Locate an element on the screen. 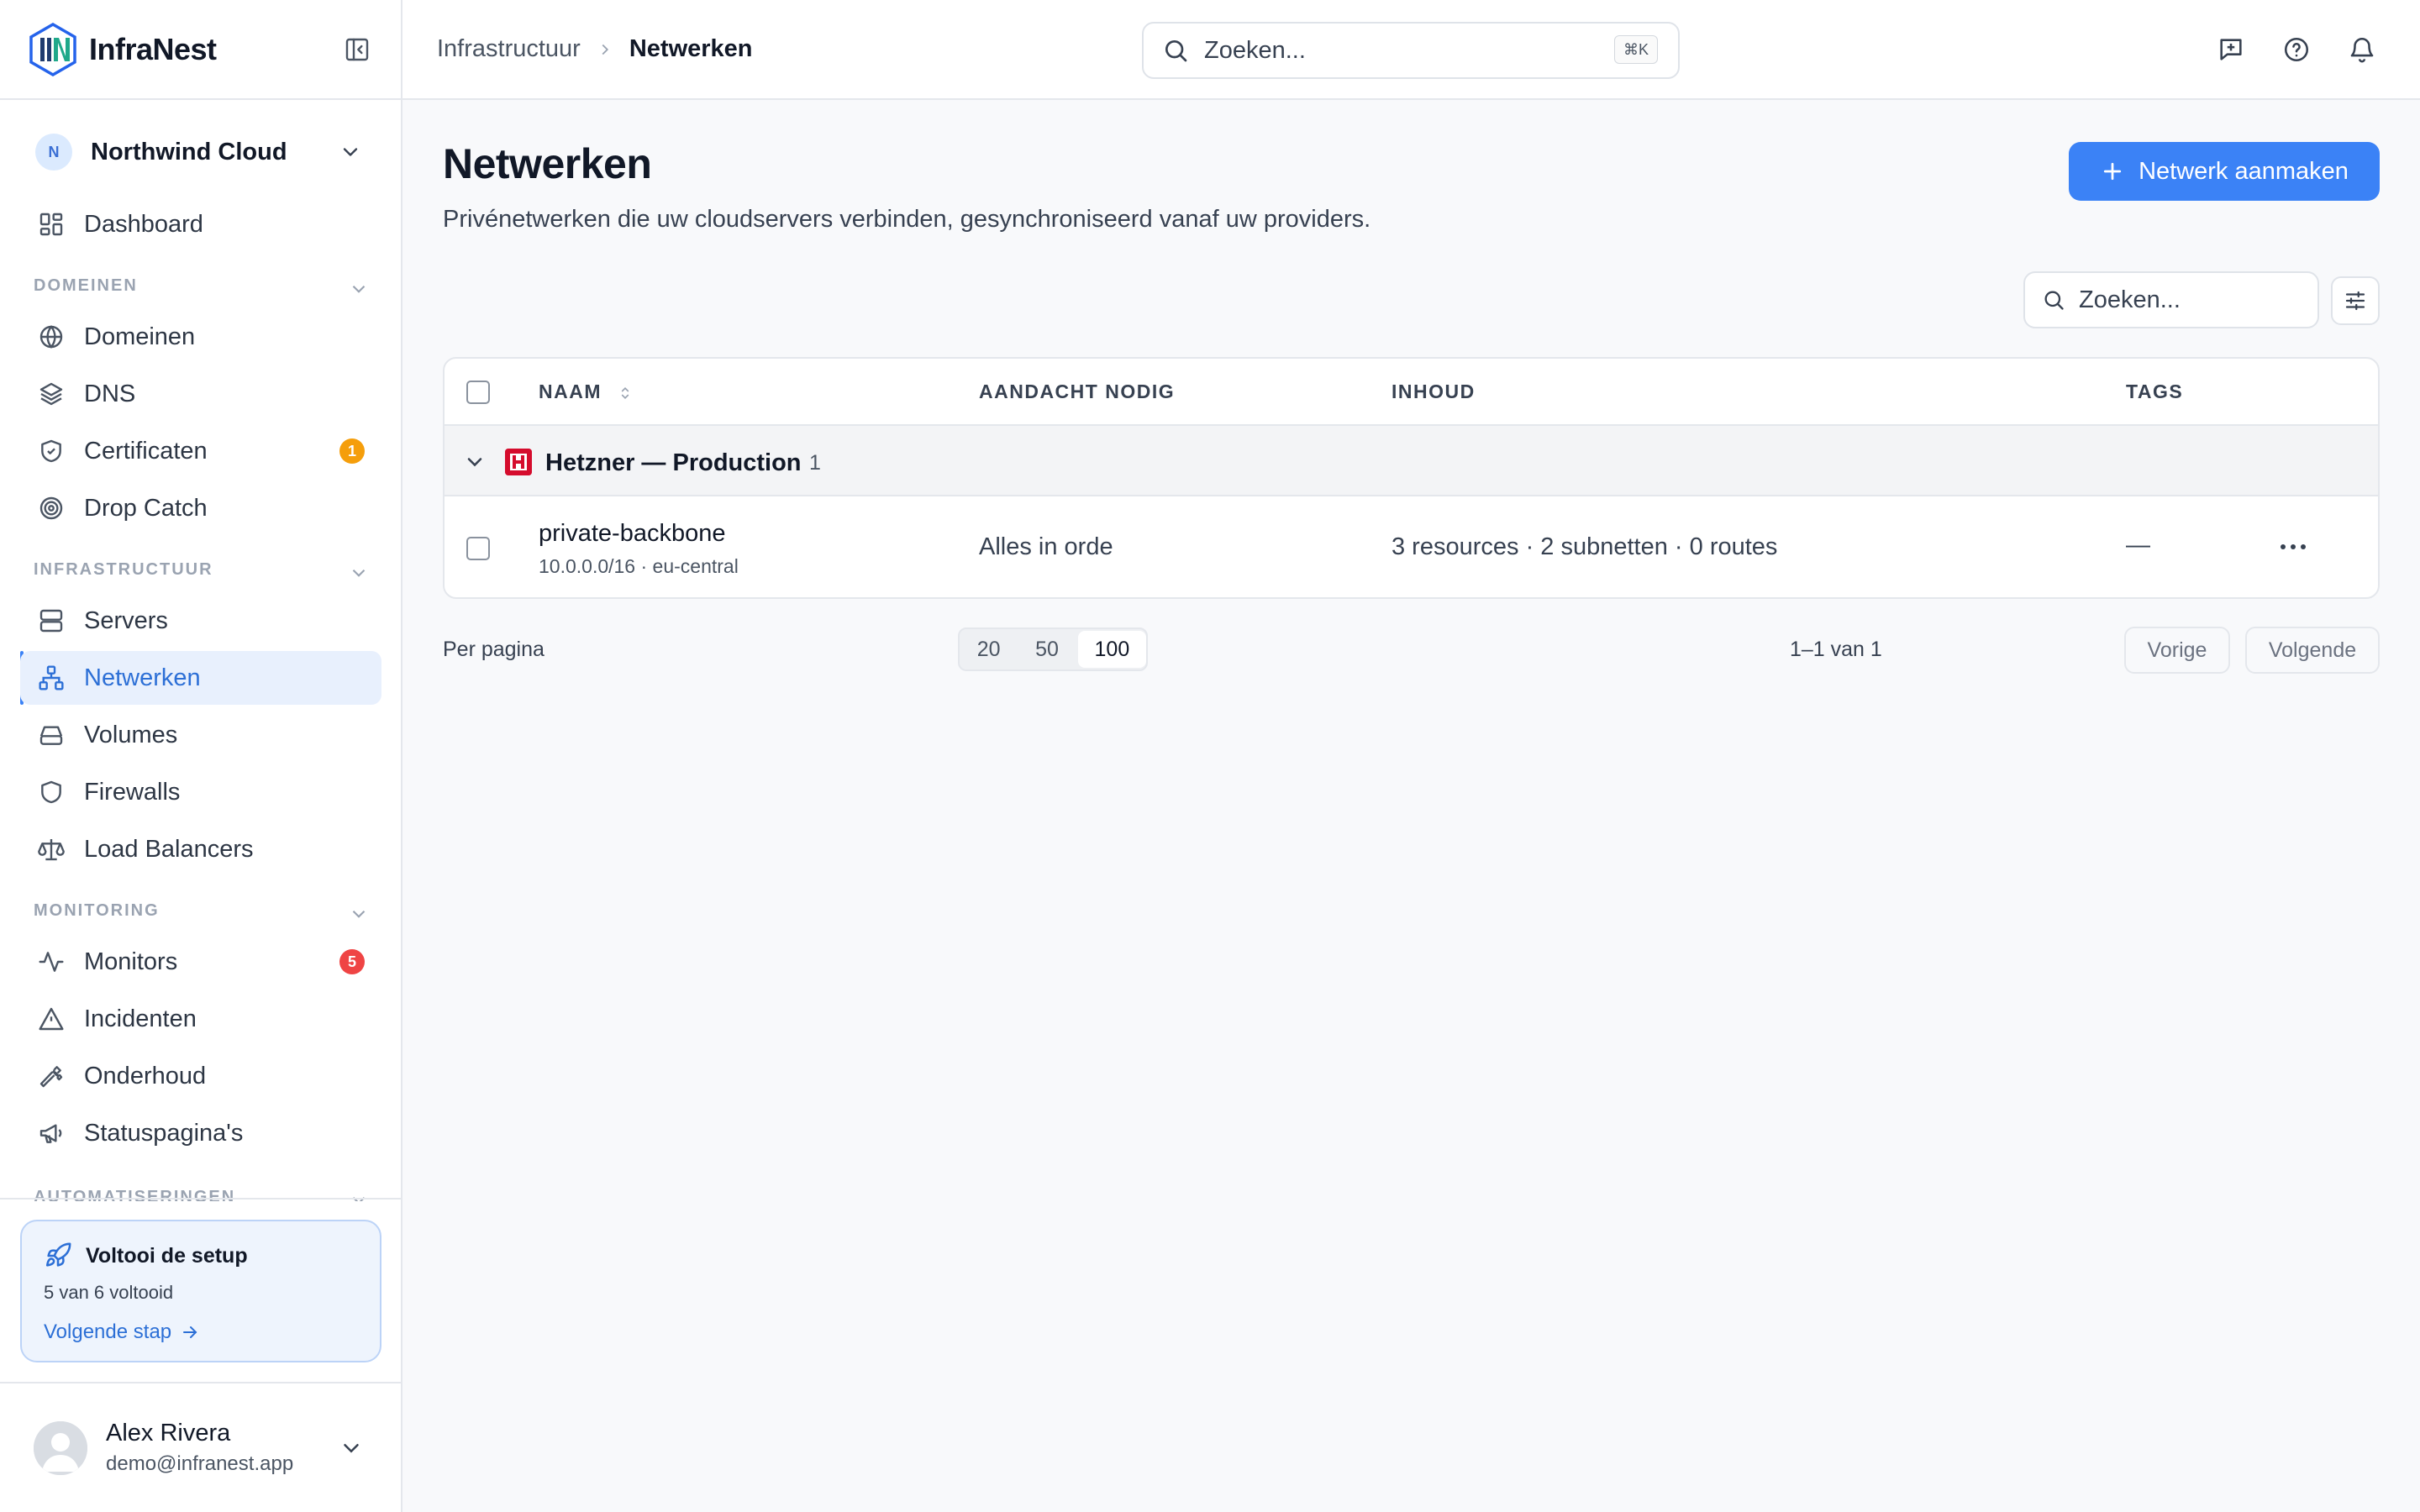  user-menu: Alex Rivera demo@infranest.app is located at coordinates (200, 1447).